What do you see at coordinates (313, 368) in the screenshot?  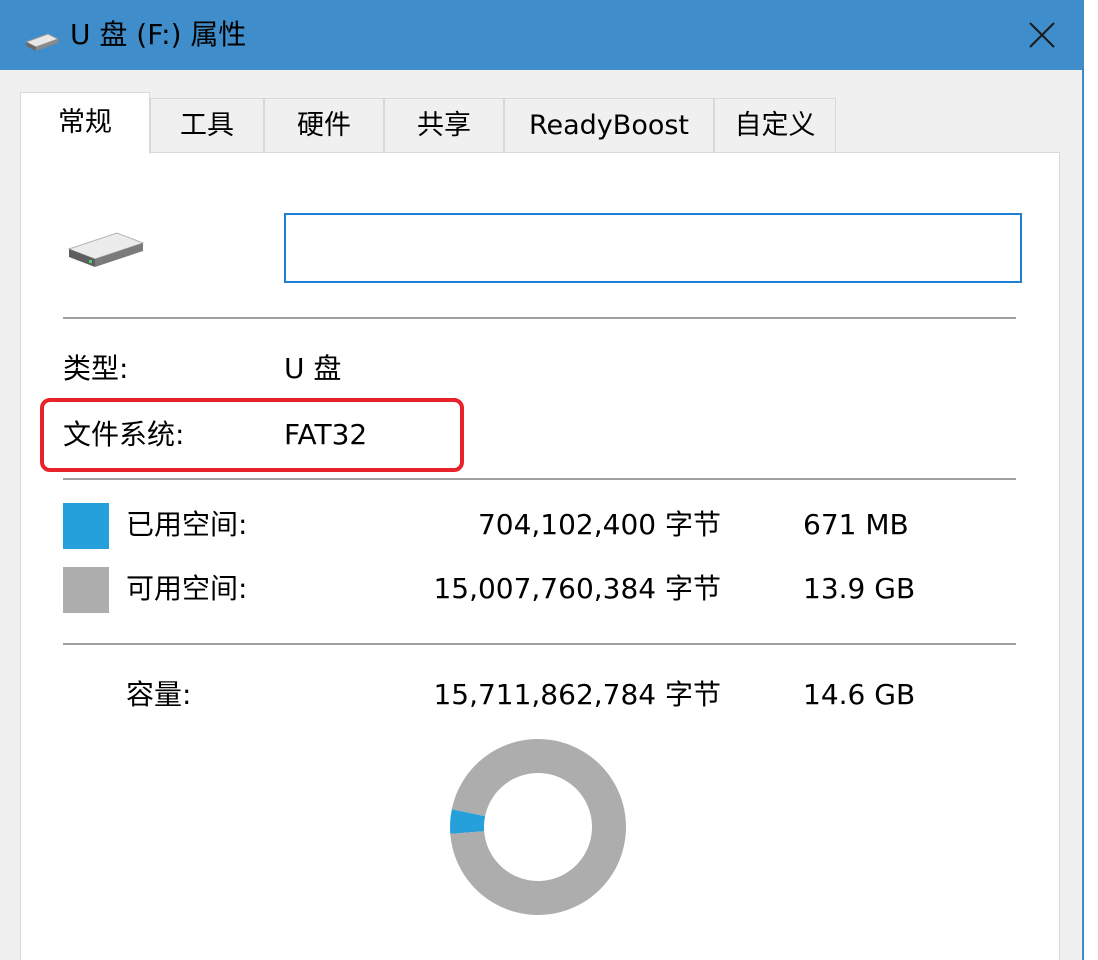 I see `type-value: U 盘` at bounding box center [313, 368].